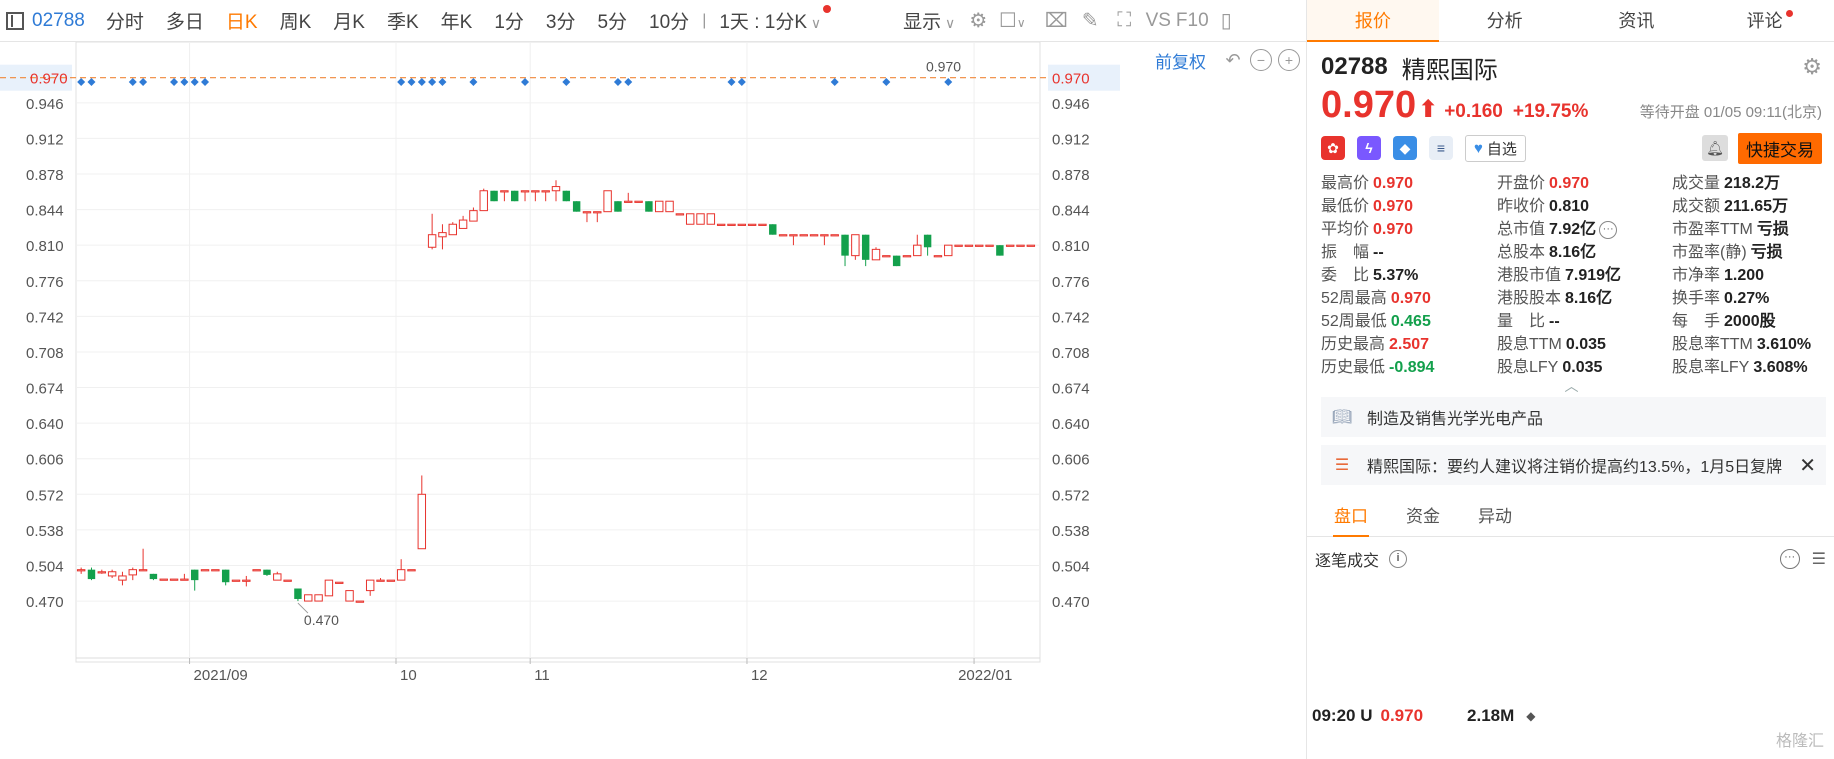 The height and width of the screenshot is (759, 1834). I want to click on subtab-0: 盘口, so click(1351, 517).